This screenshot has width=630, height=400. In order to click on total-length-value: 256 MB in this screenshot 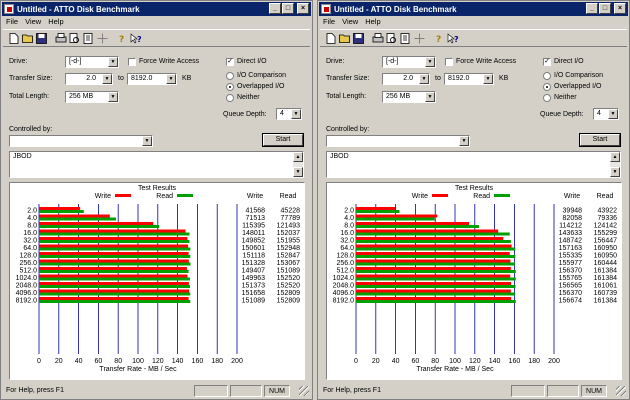, I will do `click(398, 96)`.